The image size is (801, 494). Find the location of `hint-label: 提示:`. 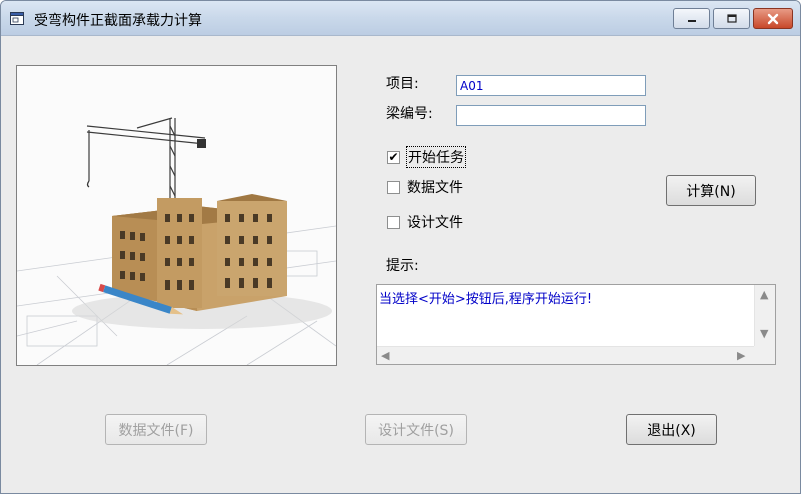

hint-label: 提示: is located at coordinates (402, 266).